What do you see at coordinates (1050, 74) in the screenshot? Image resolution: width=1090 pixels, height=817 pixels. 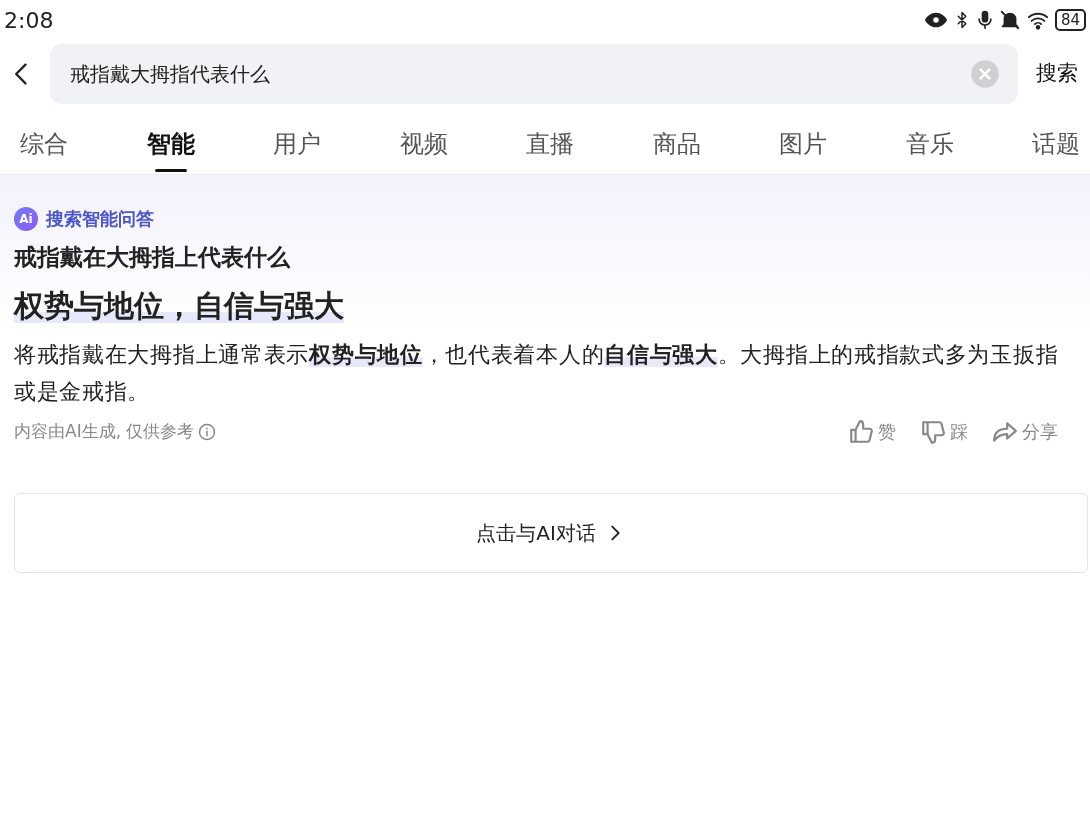 I see `search-button: 搜索` at bounding box center [1050, 74].